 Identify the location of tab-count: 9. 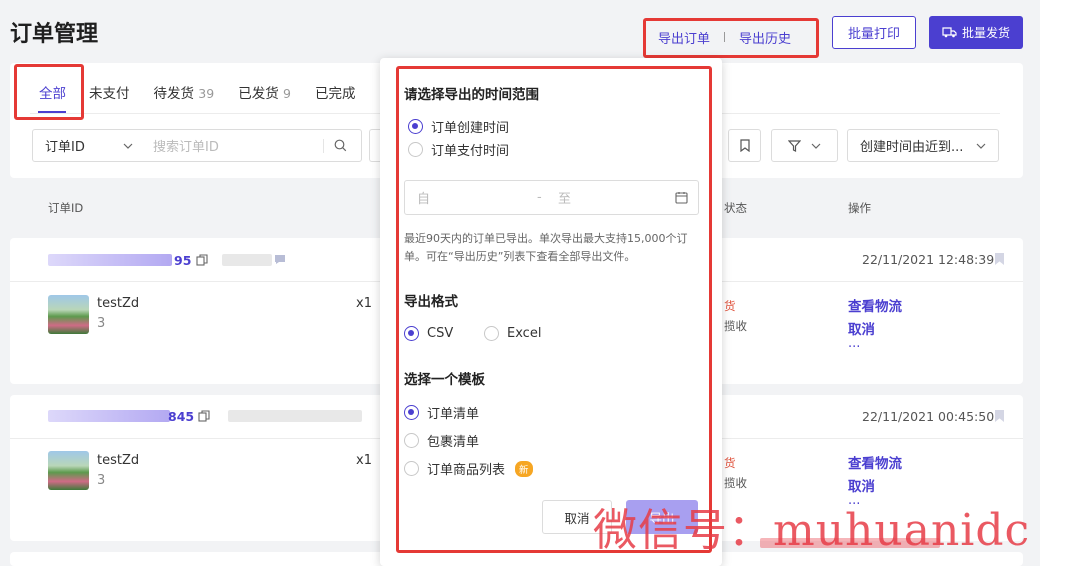
(287, 93).